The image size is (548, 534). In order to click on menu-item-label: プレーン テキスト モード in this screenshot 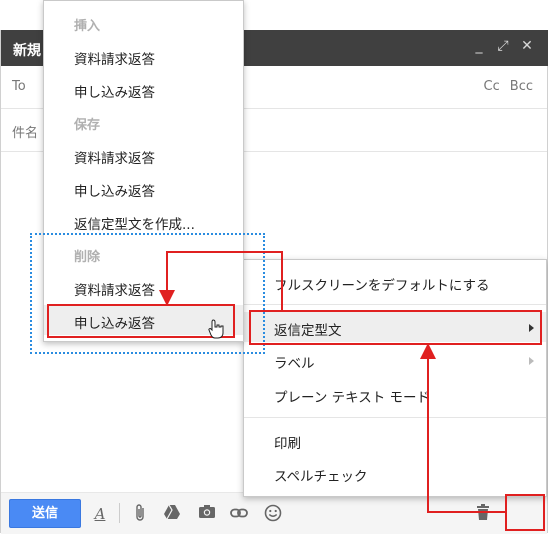, I will do `click(352, 398)`.